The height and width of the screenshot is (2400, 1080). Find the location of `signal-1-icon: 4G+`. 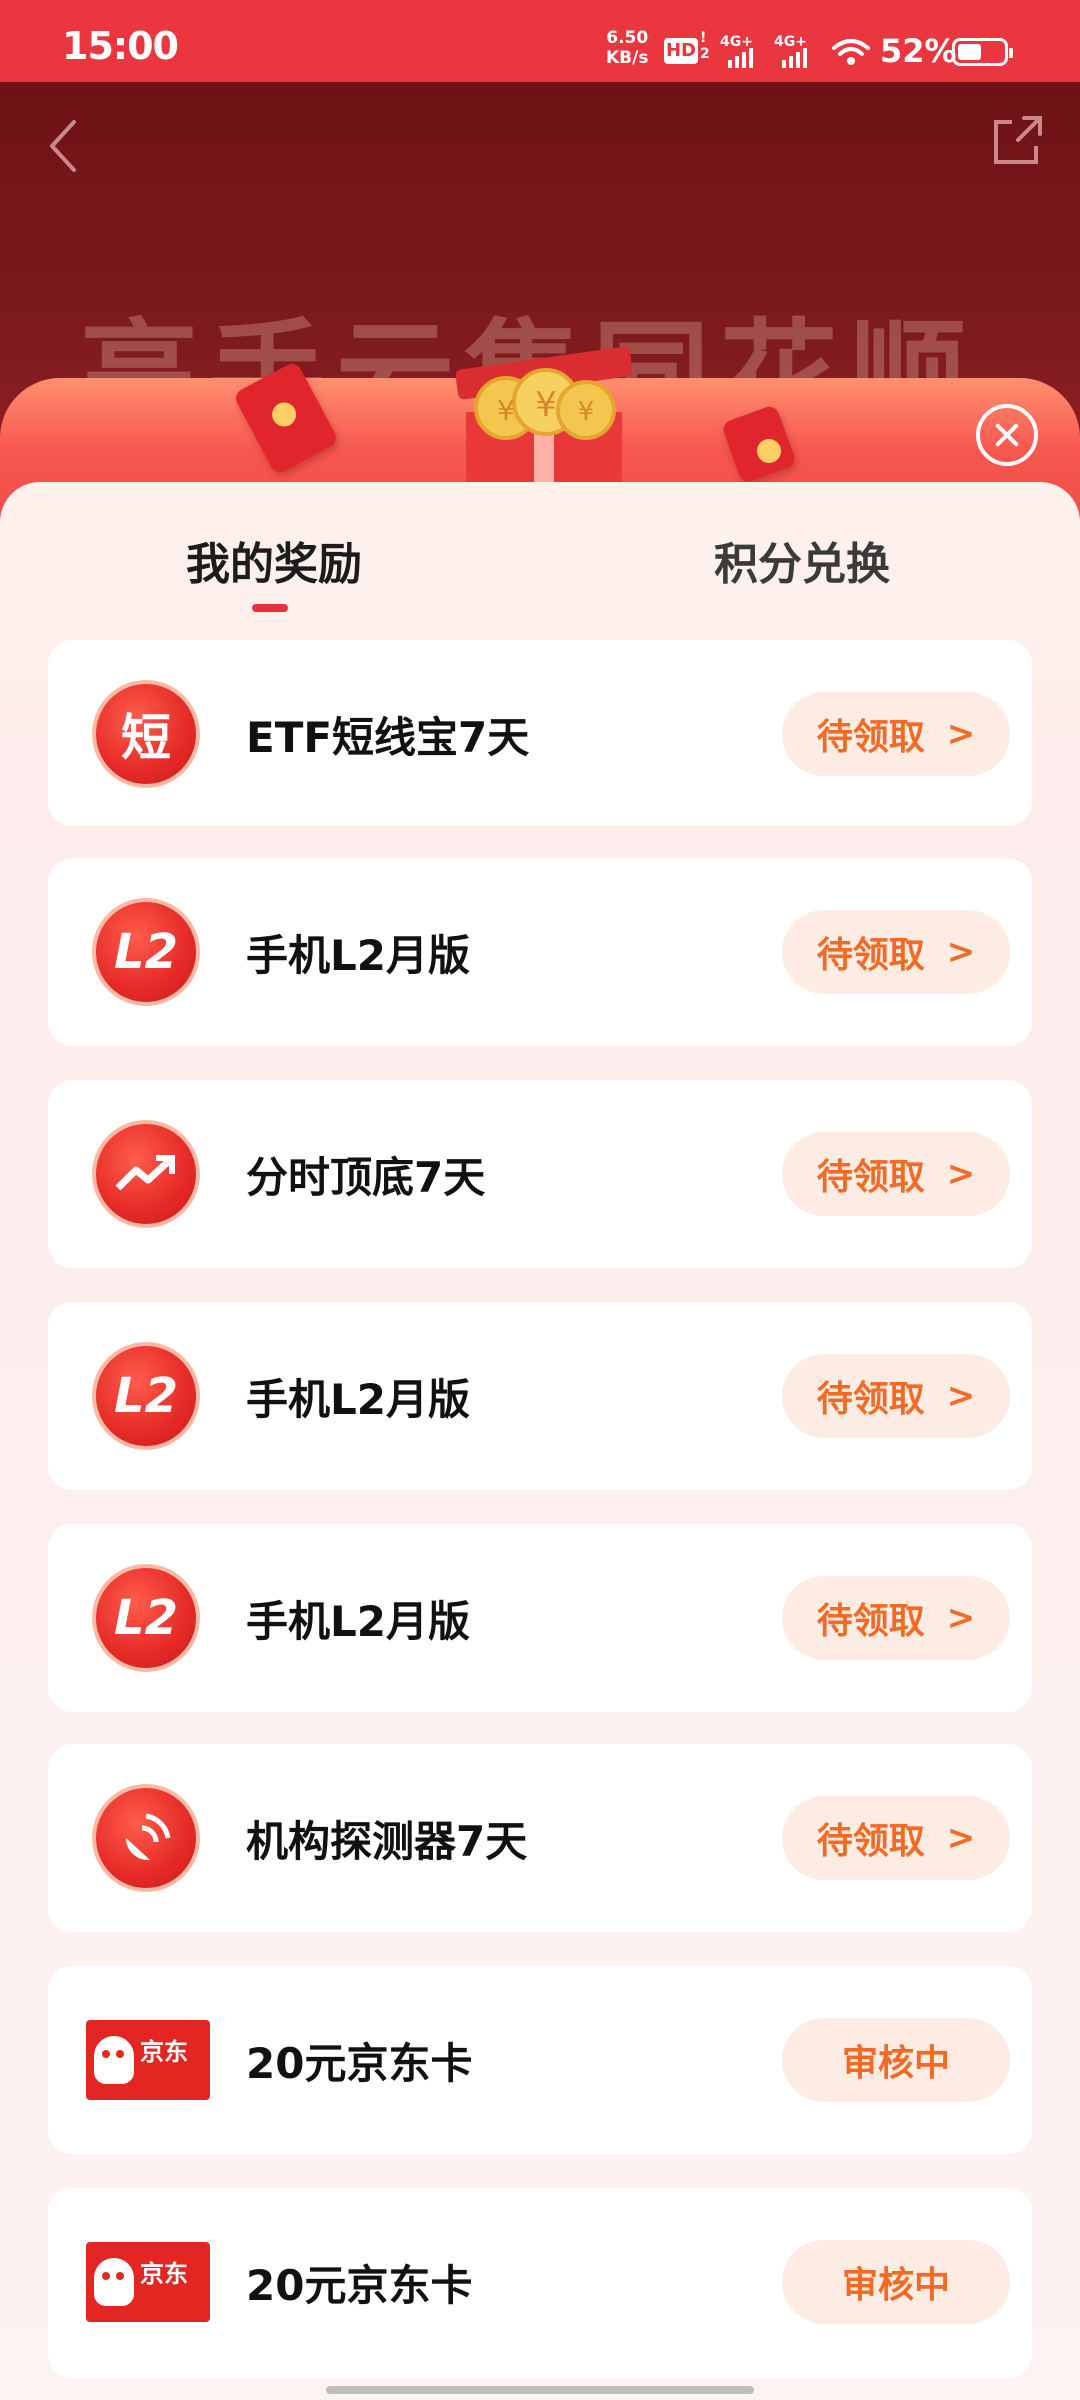

signal-1-icon: 4G+ is located at coordinates (741, 51).